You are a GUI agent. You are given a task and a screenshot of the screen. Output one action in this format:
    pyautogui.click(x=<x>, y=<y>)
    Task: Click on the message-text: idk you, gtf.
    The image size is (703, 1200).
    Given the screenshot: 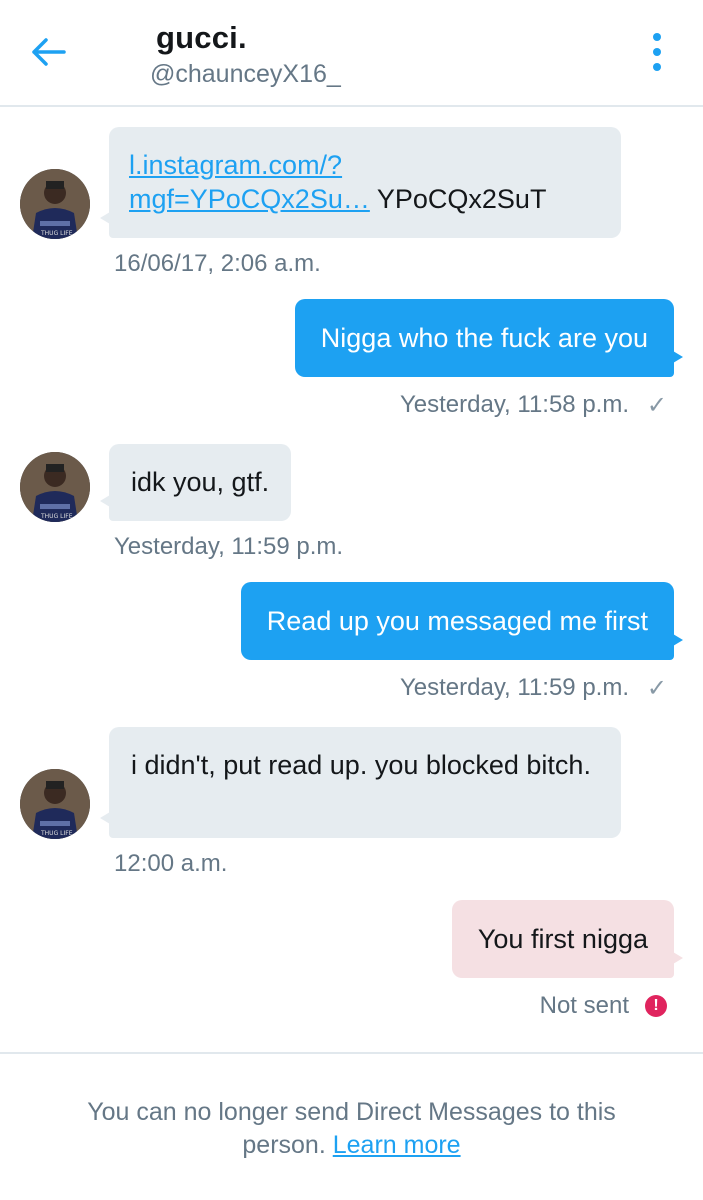 What is the action you would take?
    pyautogui.click(x=200, y=482)
    